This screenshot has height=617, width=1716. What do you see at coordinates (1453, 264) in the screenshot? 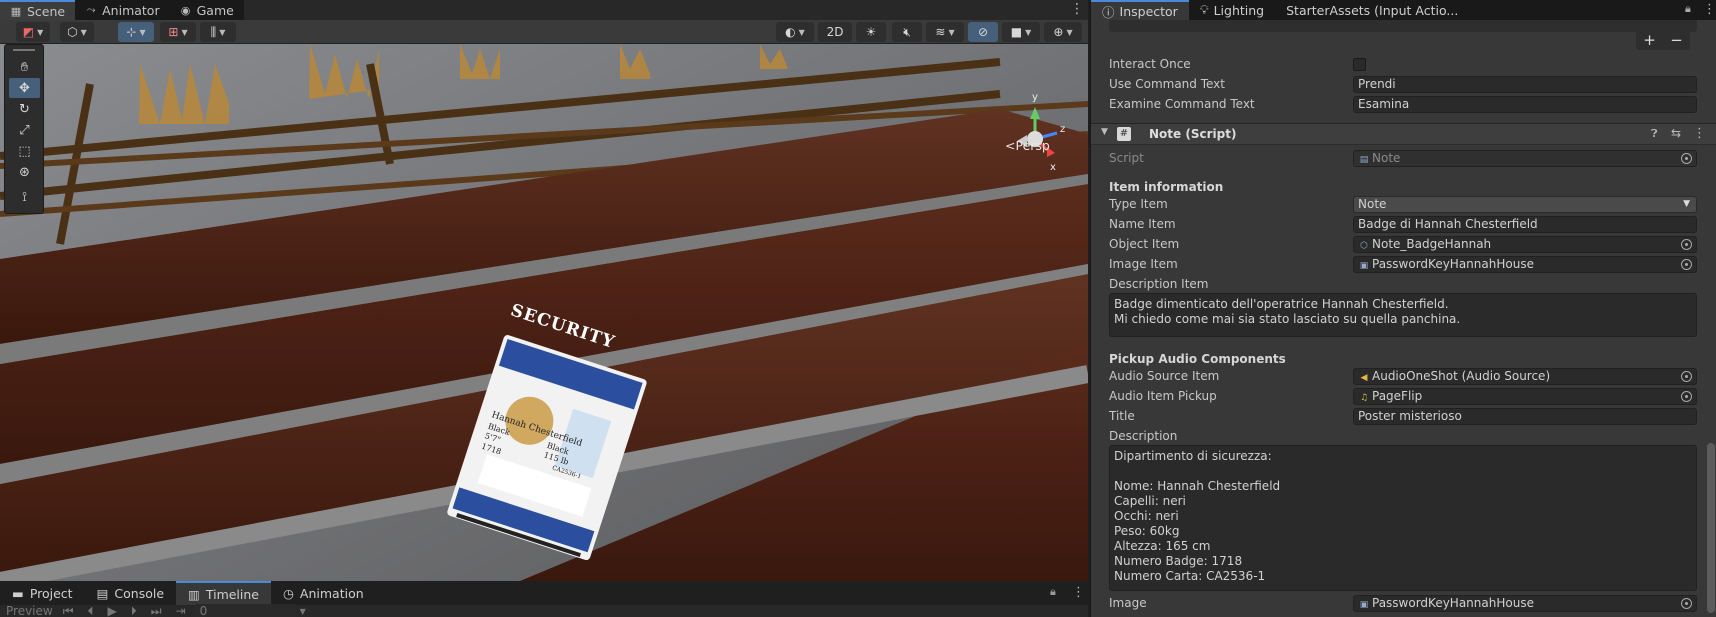
I see `image-item-value: PasswordKeyHannahHouse` at bounding box center [1453, 264].